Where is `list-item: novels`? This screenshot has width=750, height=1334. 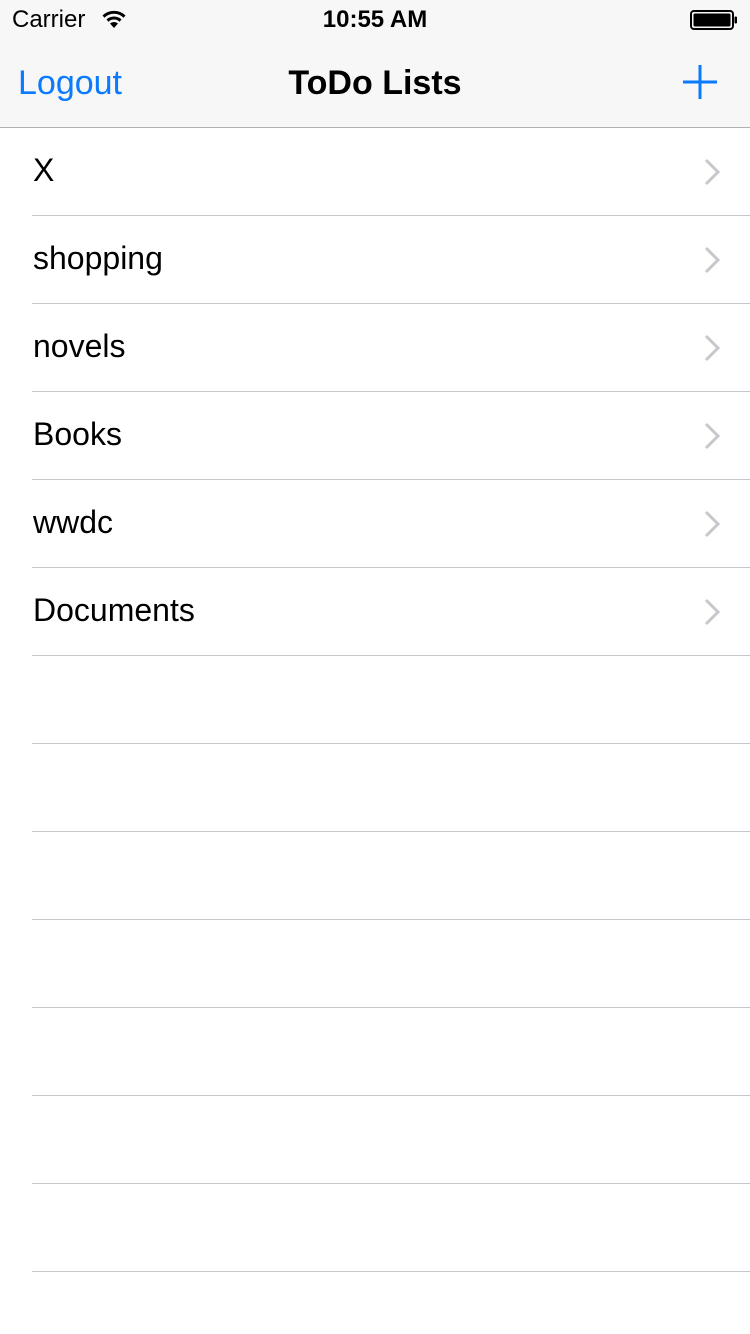 list-item: novels is located at coordinates (375, 348).